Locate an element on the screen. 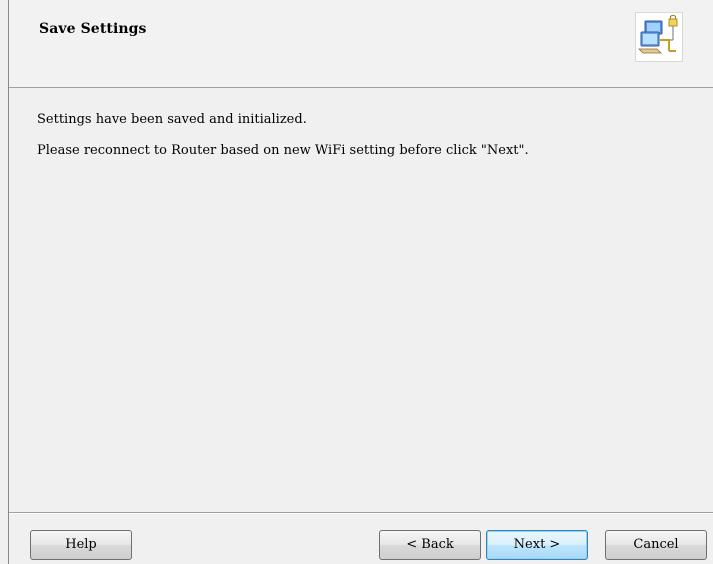 The width and height of the screenshot is (713, 564). next-button: Next > is located at coordinates (537, 545).